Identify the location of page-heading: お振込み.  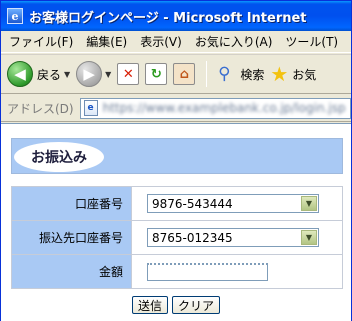
(59, 157).